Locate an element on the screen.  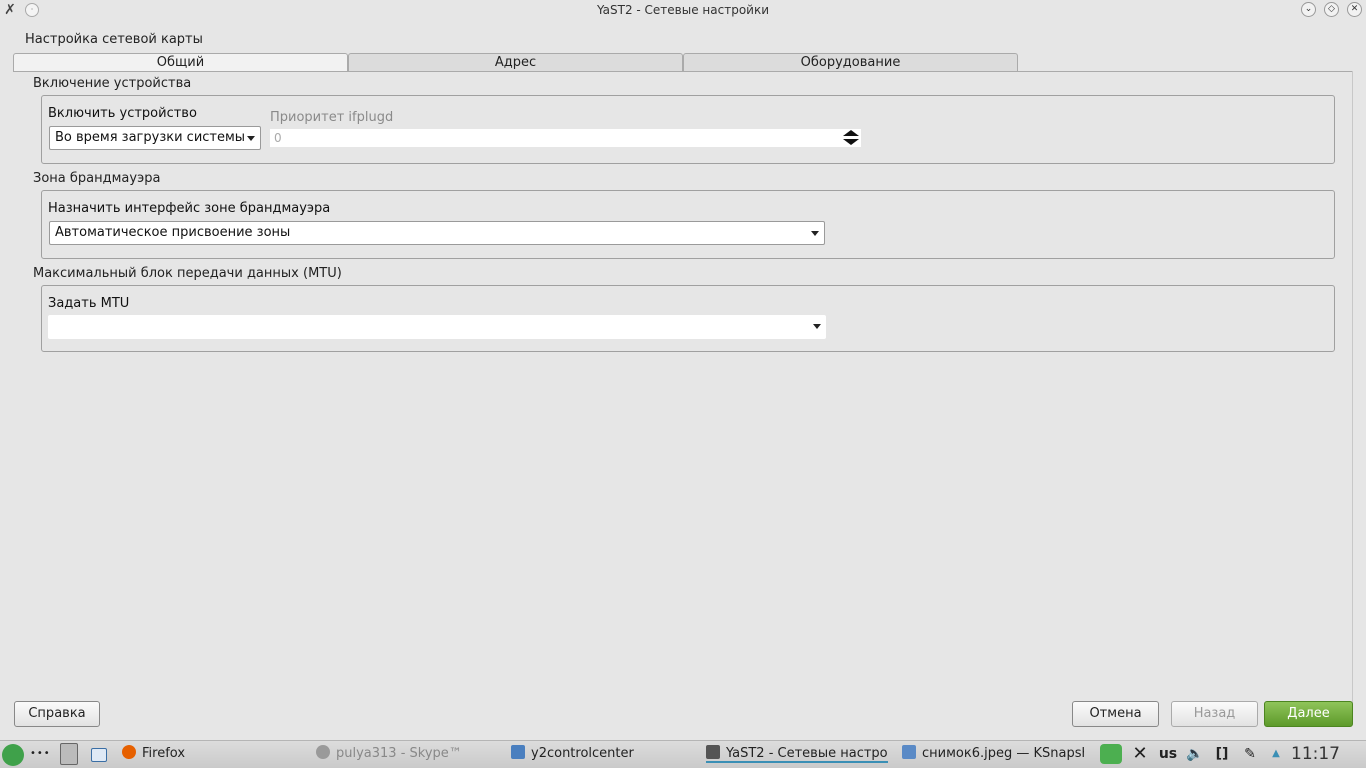
updater-icon is located at coordinates (1111, 754).